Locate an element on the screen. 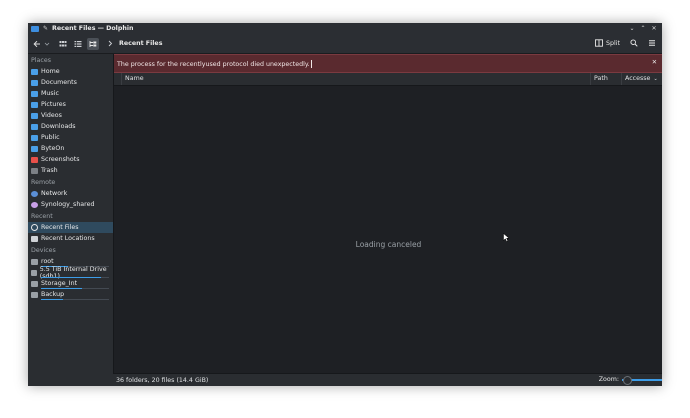  search-icon is located at coordinates (634, 43).